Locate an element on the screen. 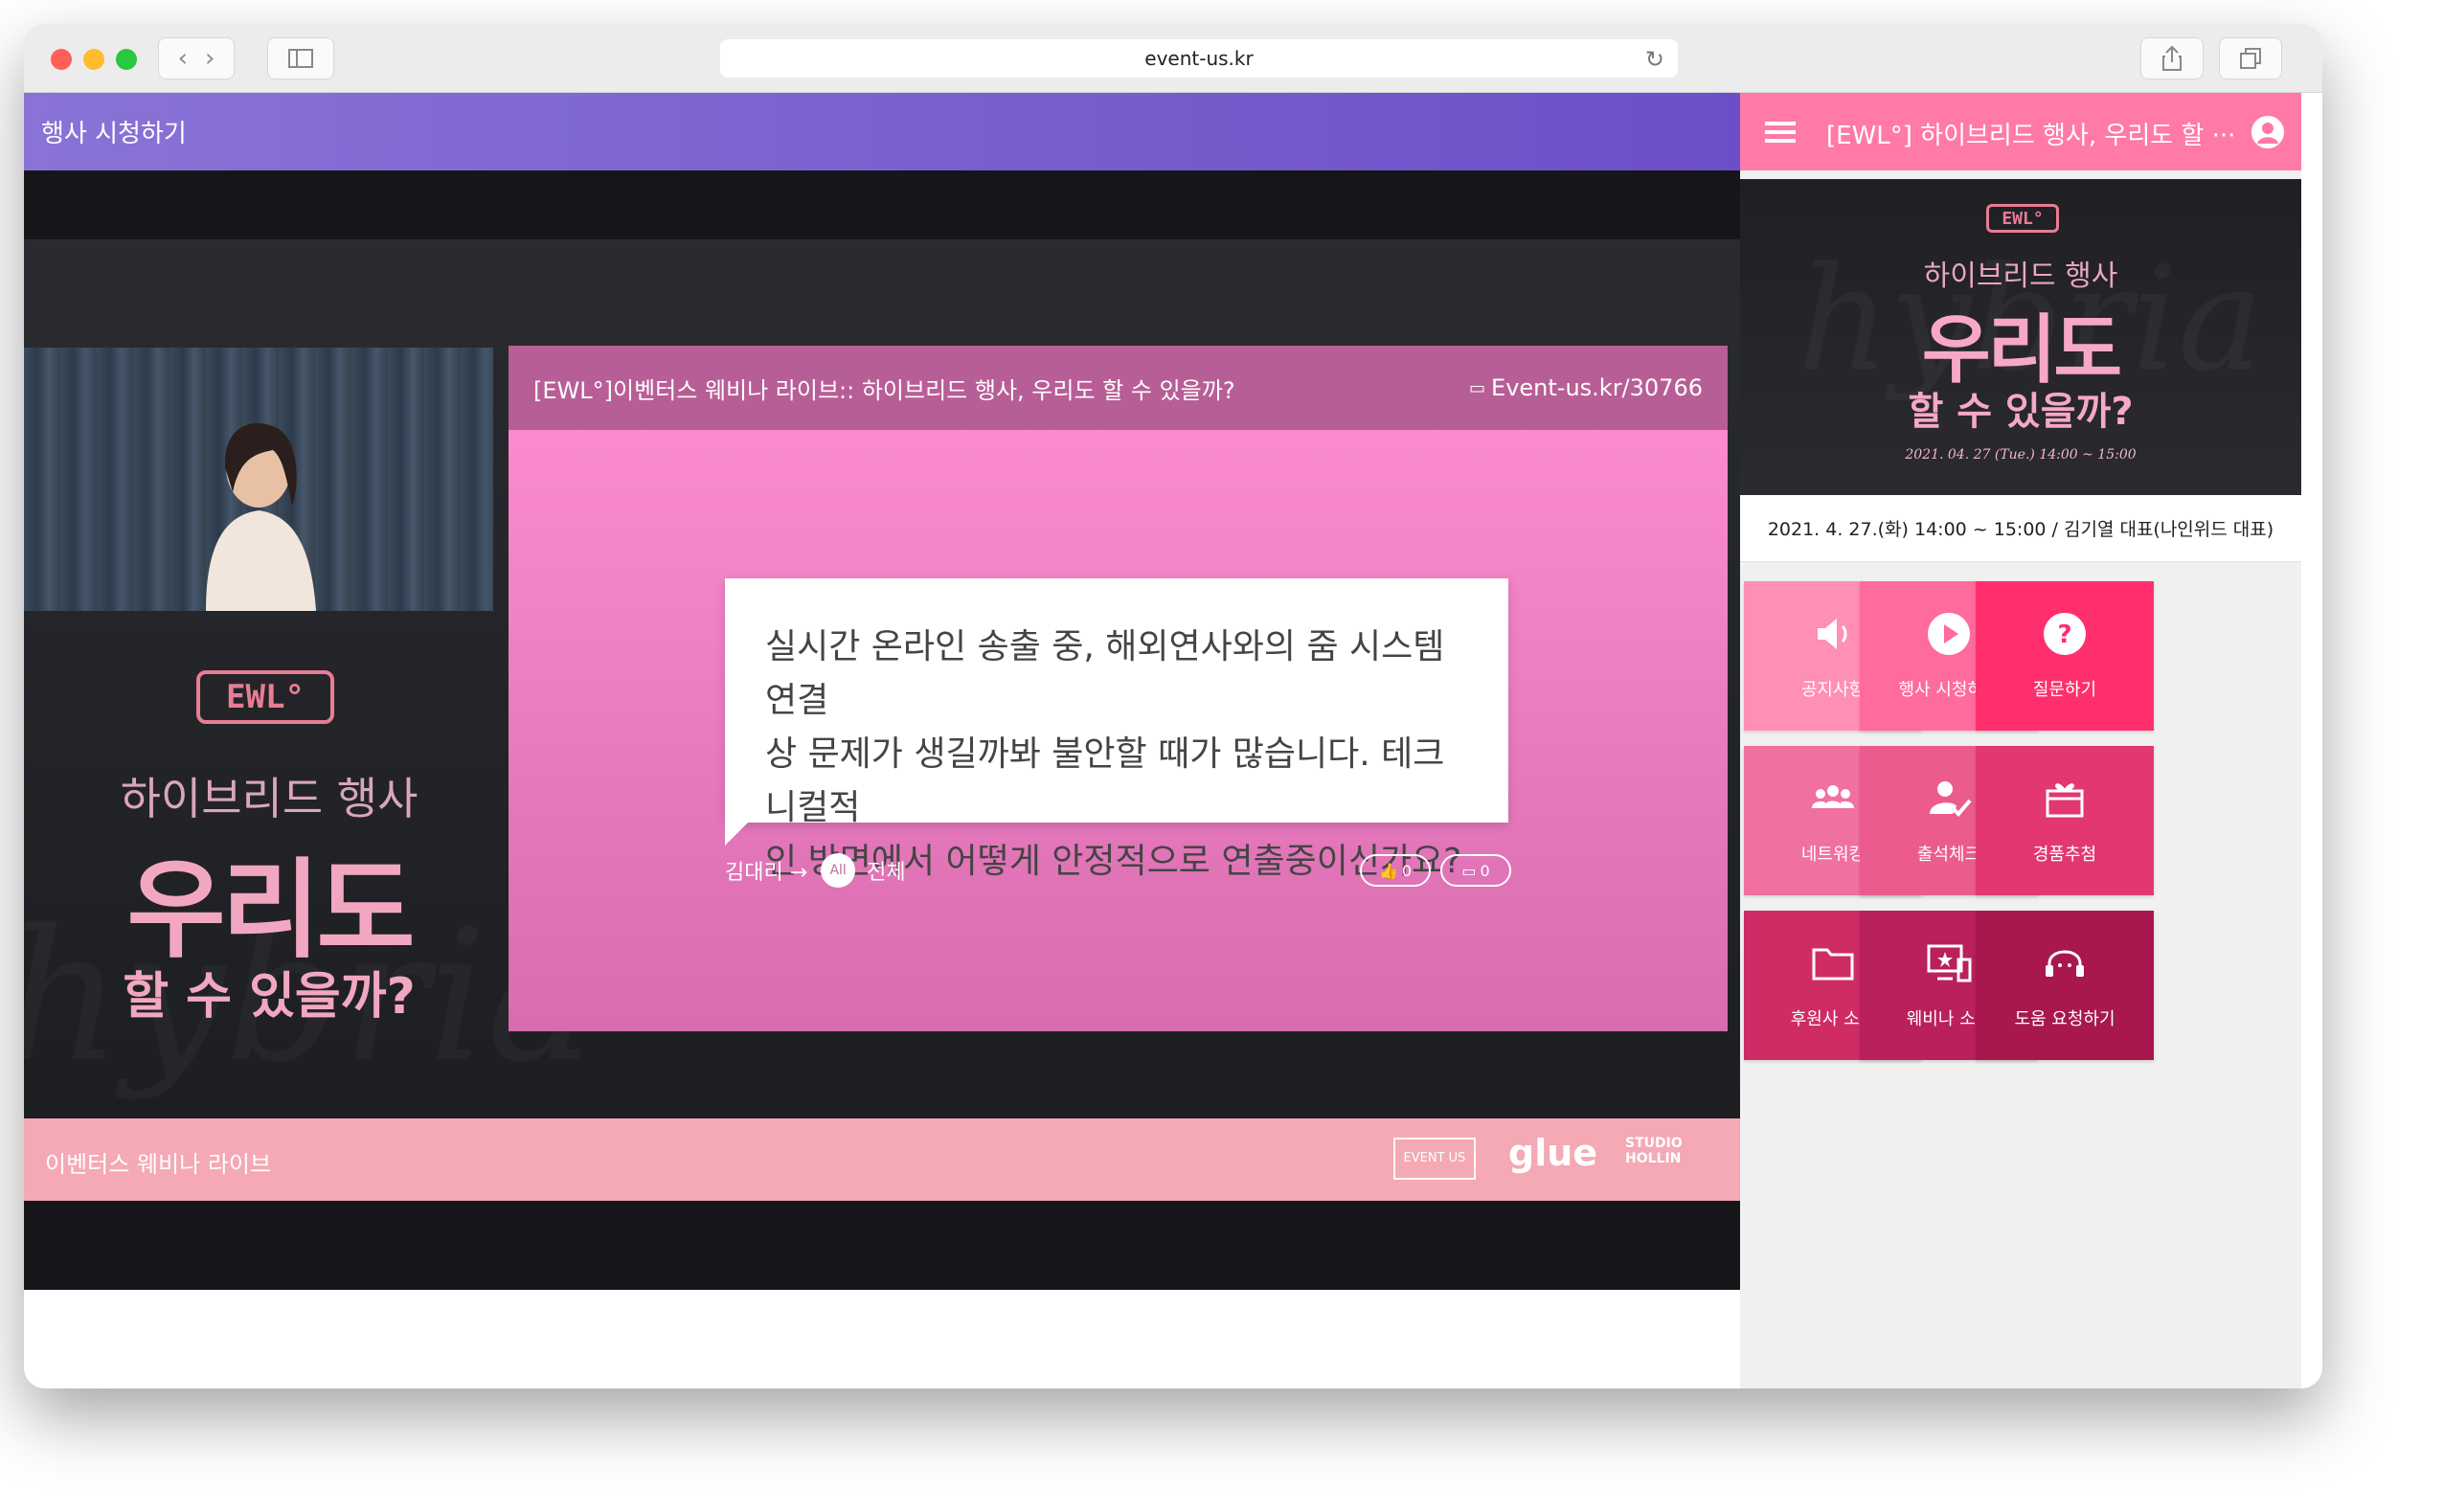  lower-third-bar: 이벤터스 웨비나 라이브 EVENT US glue STUDIO HOLLIN is located at coordinates (882, 1159).